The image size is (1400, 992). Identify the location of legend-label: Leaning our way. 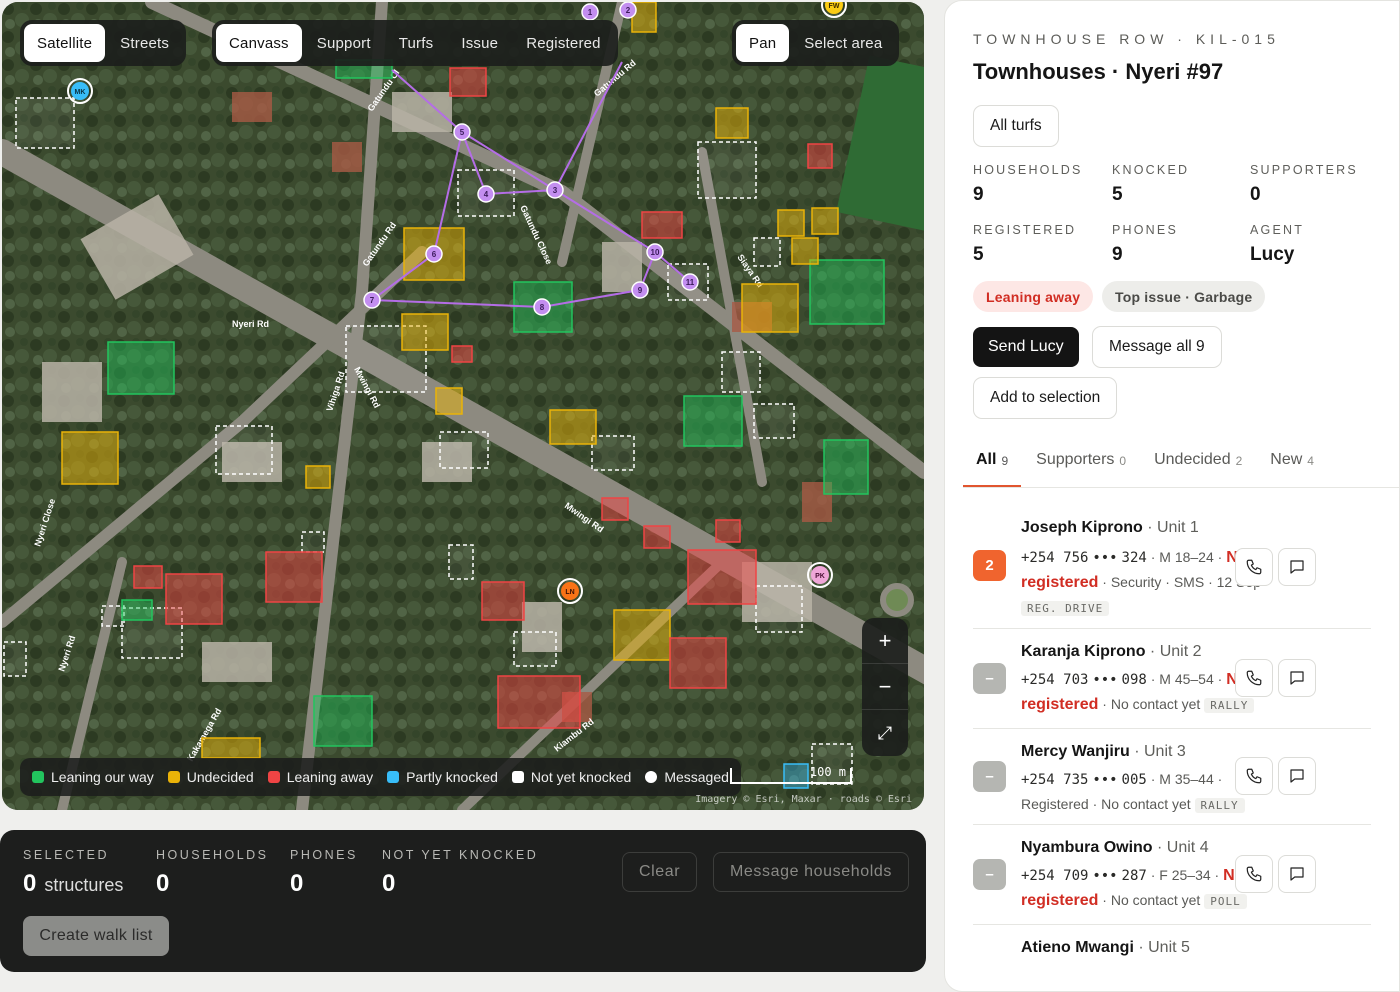
(102, 777).